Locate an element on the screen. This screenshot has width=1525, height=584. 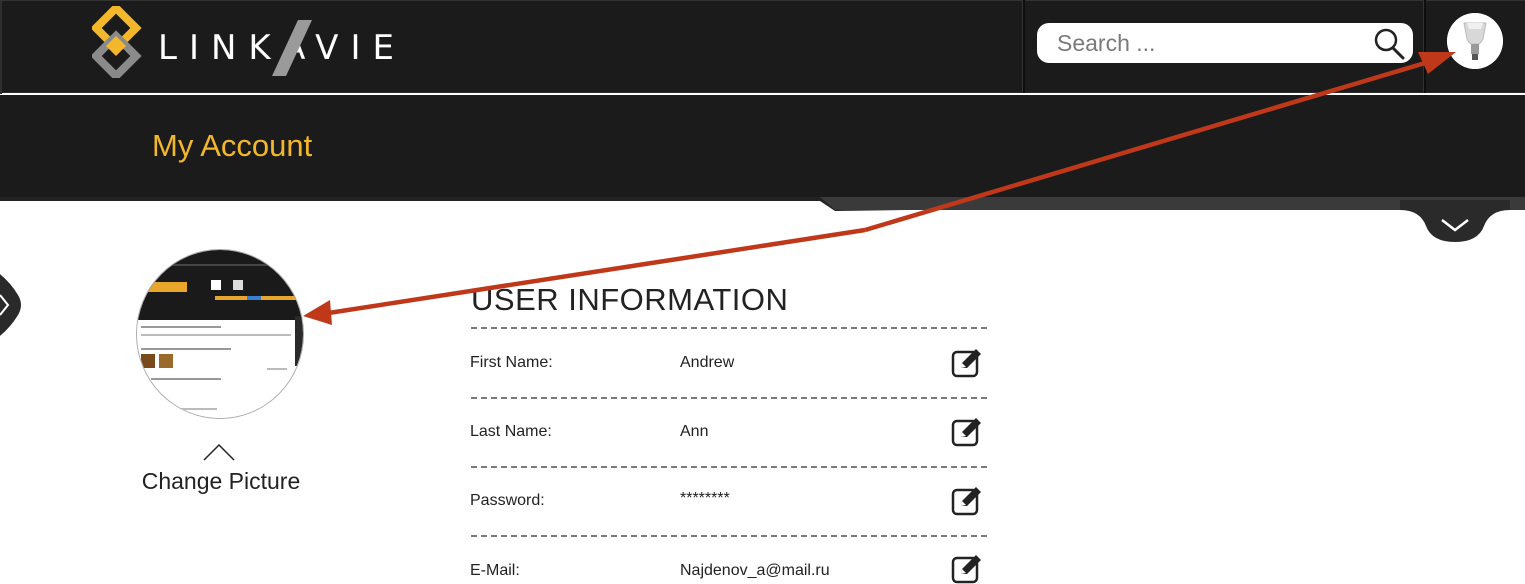
logo-slash-icon is located at coordinates (292, 48).